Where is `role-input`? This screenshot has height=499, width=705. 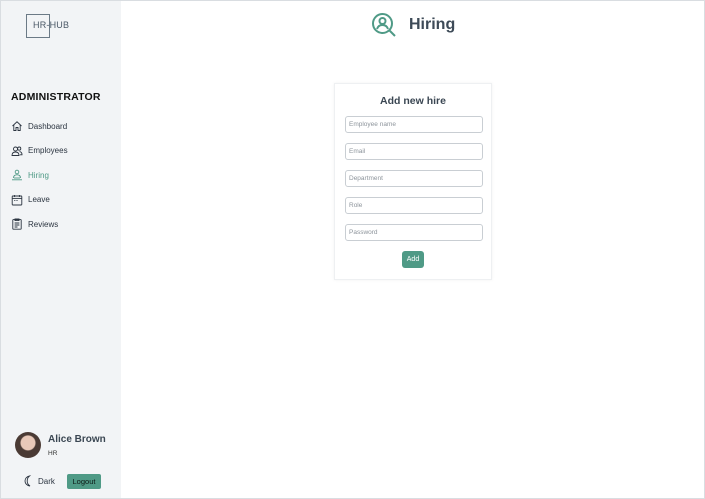 role-input is located at coordinates (414, 205).